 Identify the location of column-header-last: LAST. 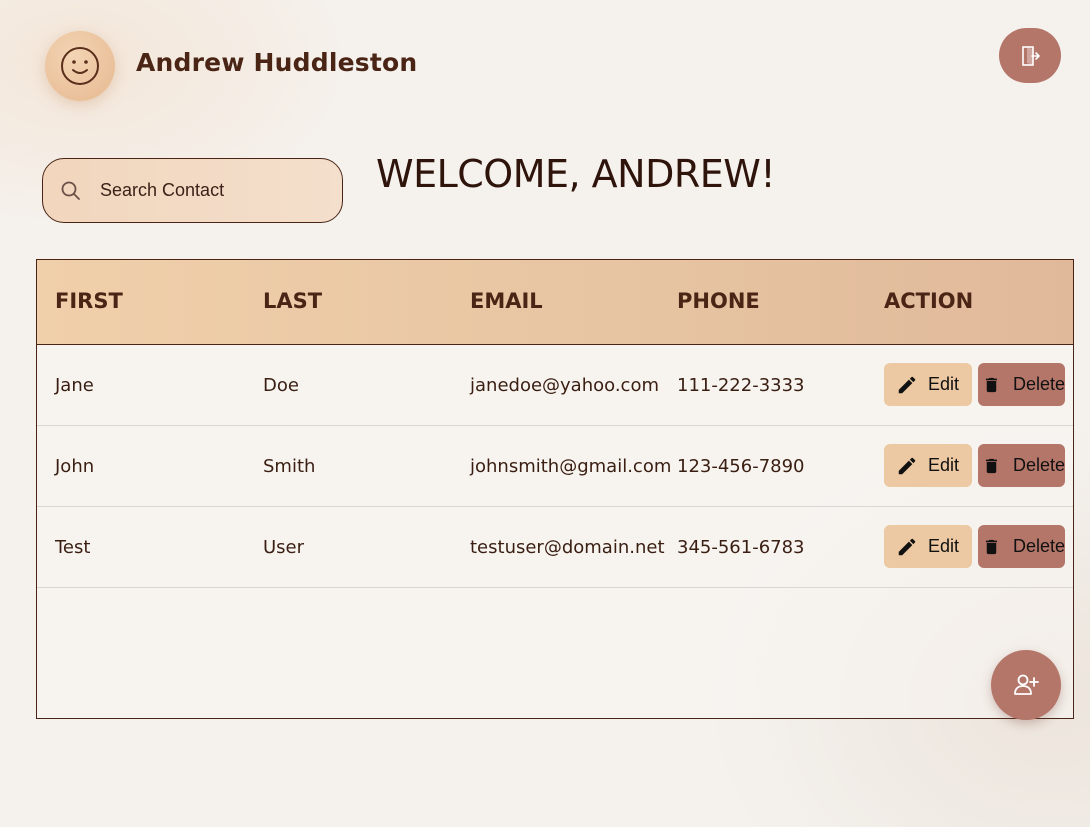
(293, 301).